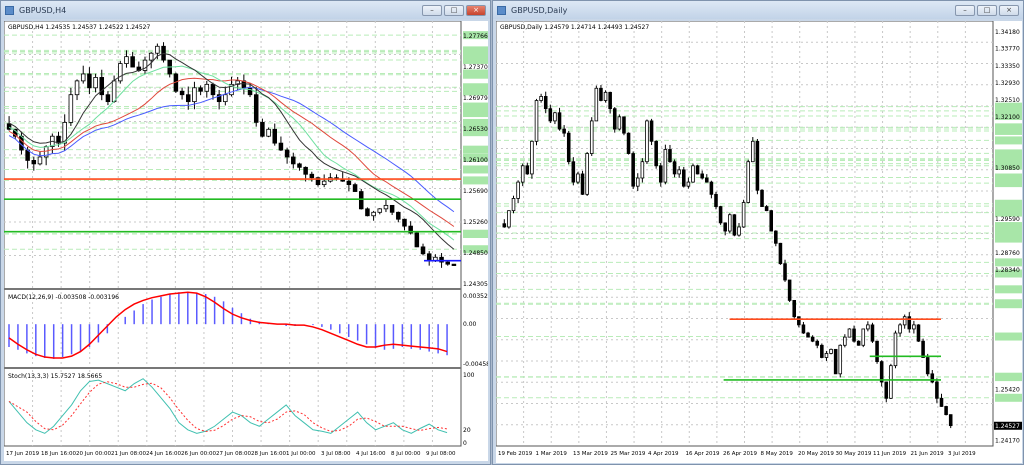 The image size is (1024, 465). I want to click on price-axis-label: 1.26979, so click(475, 98).